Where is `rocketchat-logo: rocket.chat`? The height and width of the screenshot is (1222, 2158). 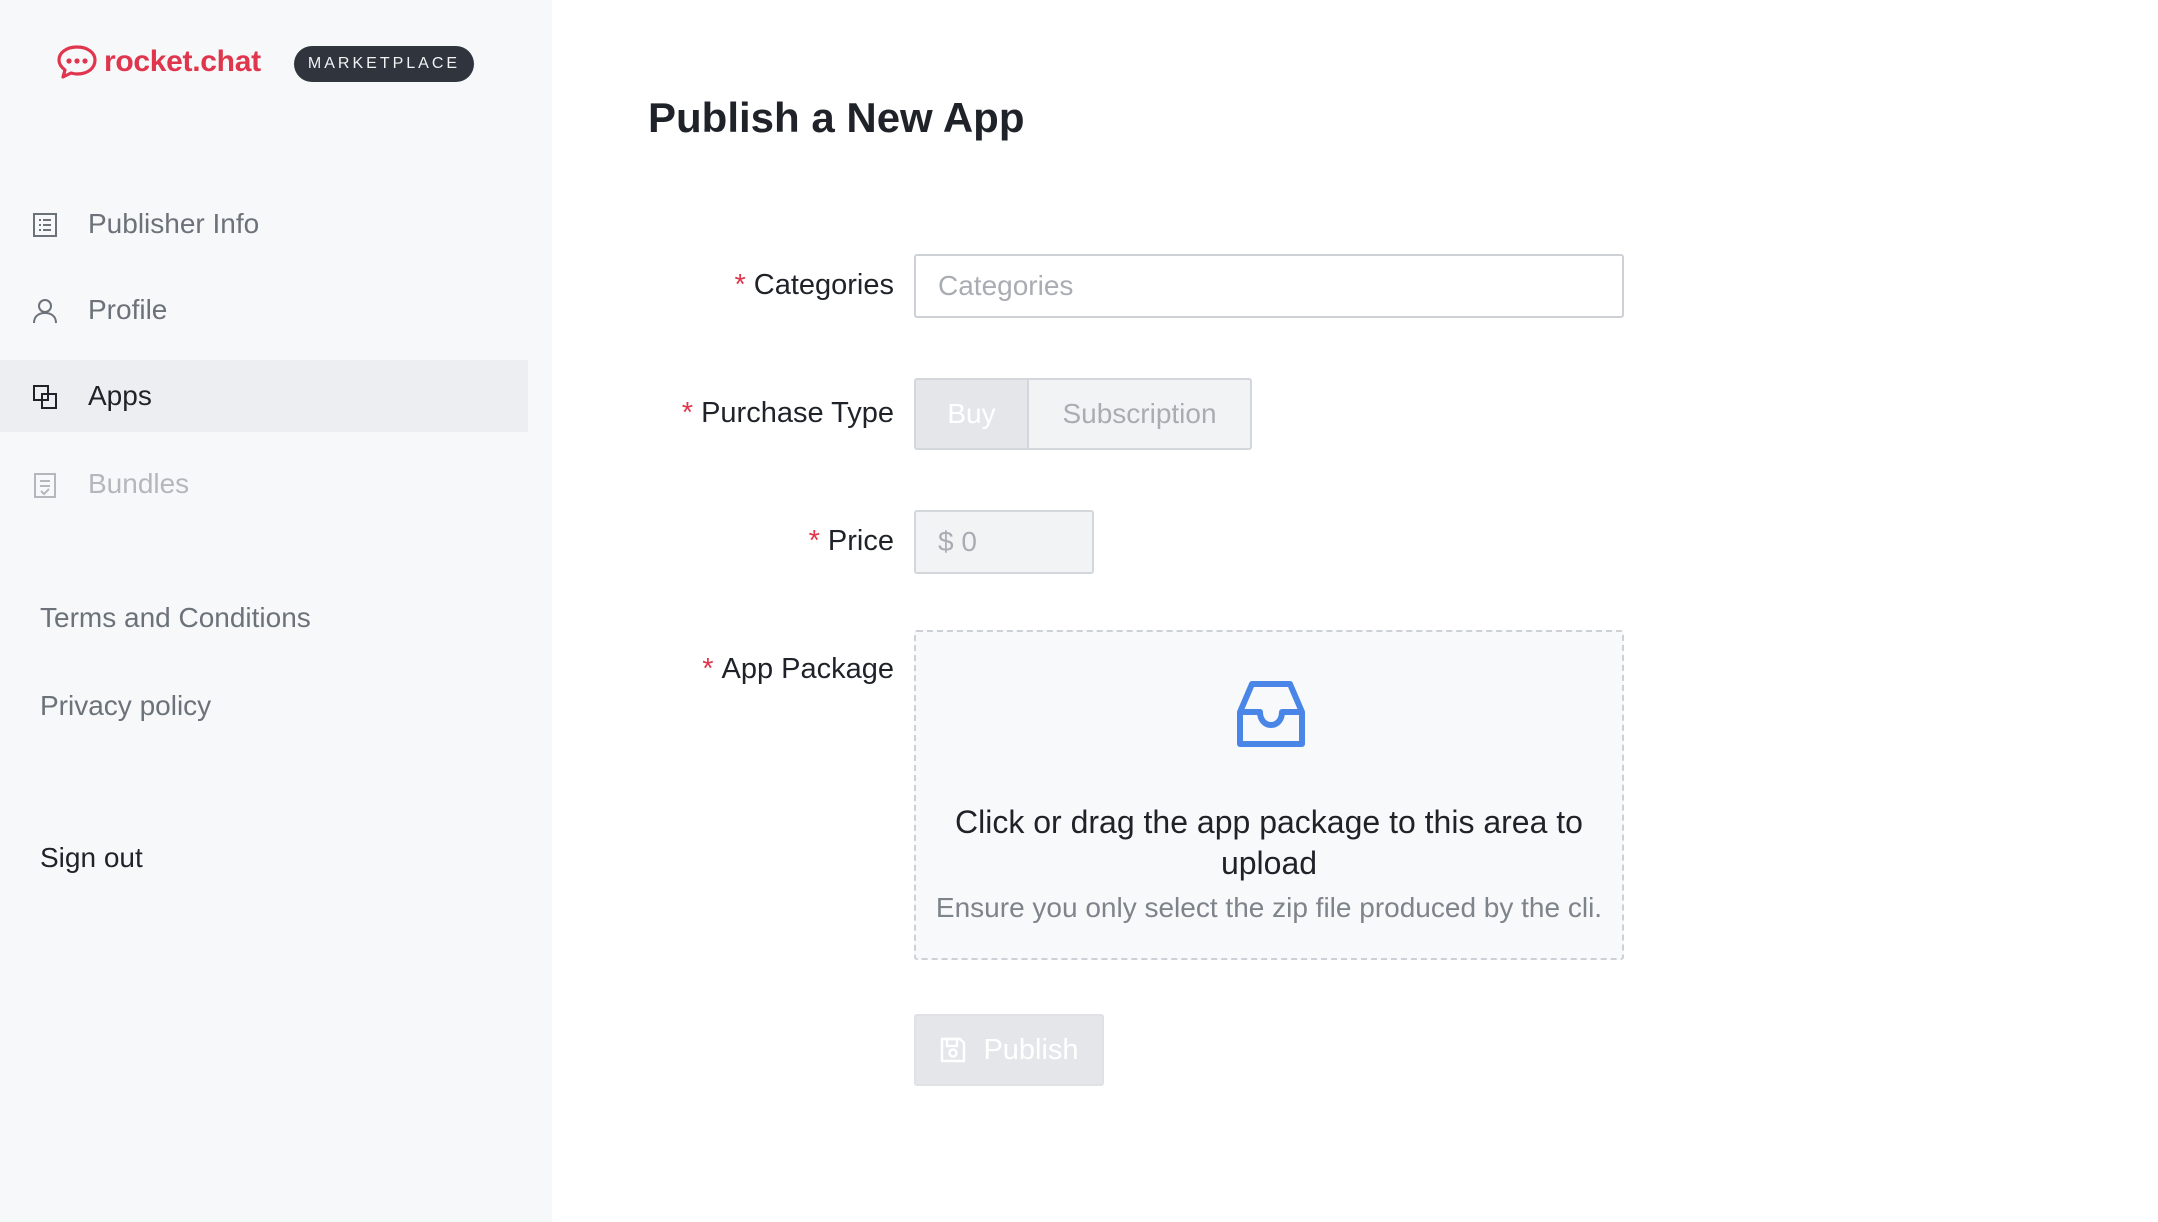
rocketchat-logo: rocket.chat is located at coordinates (158, 62).